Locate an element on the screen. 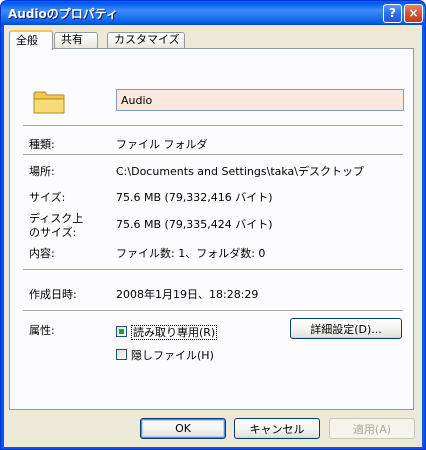 The image size is (426, 450). created-value: 2008年1月19日、18:28:29 is located at coordinates (187, 294).